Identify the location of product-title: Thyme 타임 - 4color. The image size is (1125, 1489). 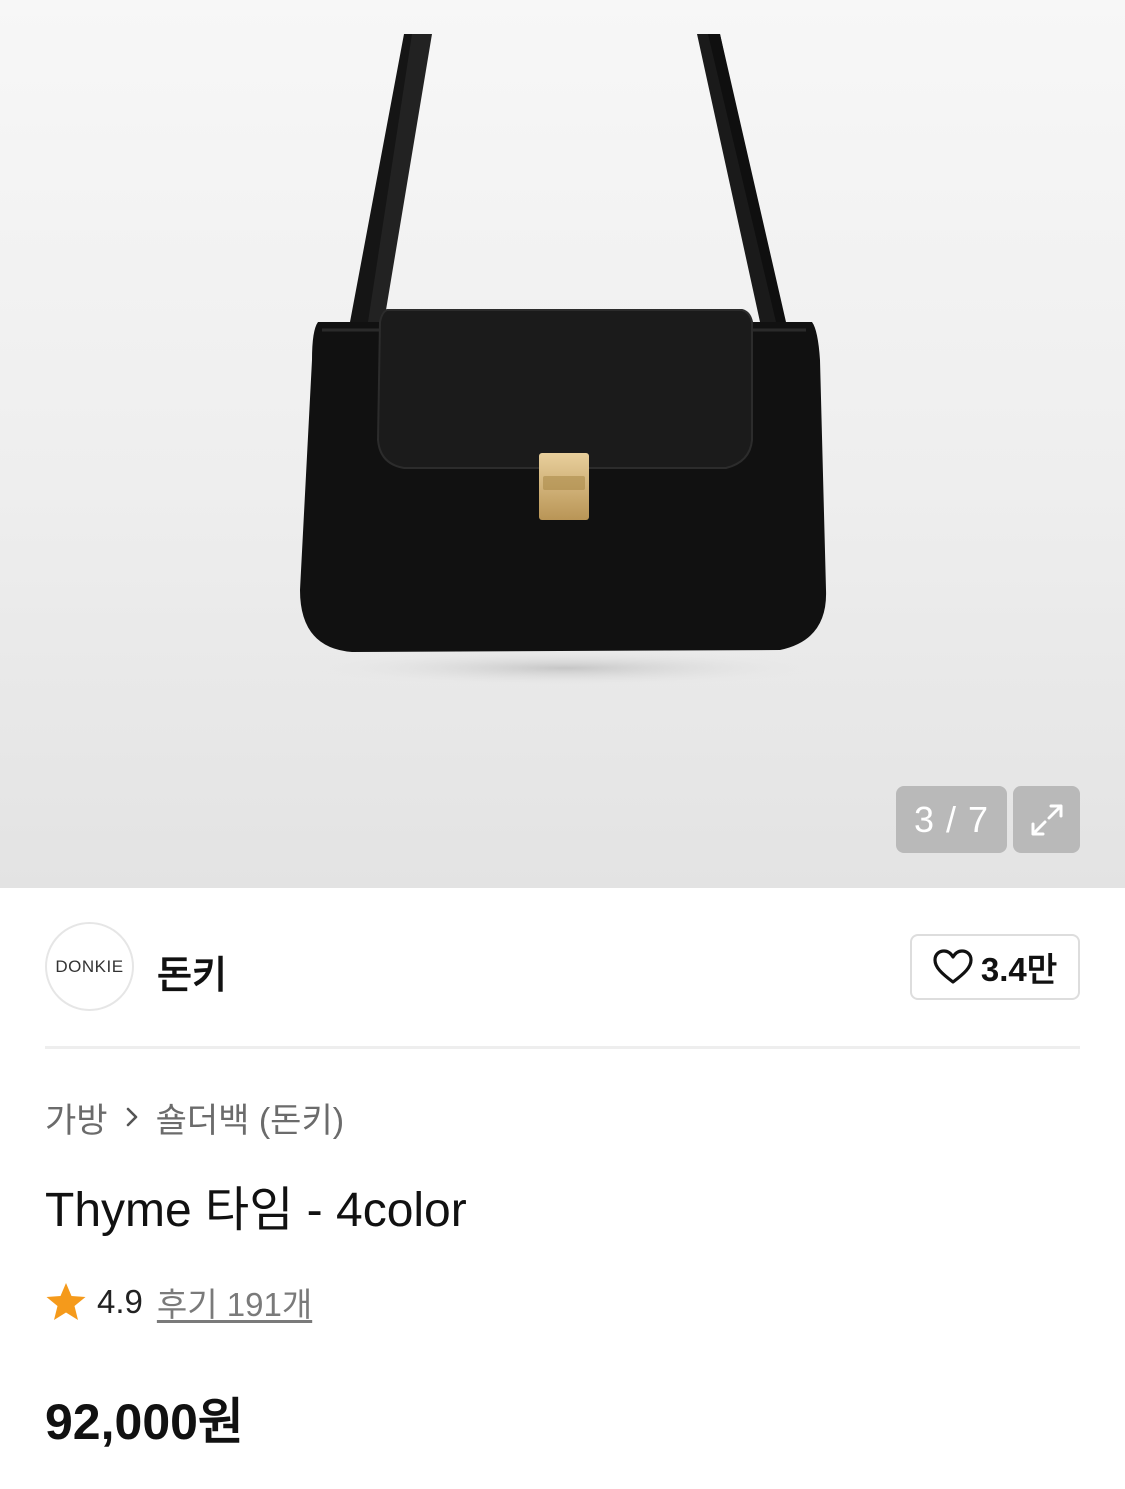
(256, 1210).